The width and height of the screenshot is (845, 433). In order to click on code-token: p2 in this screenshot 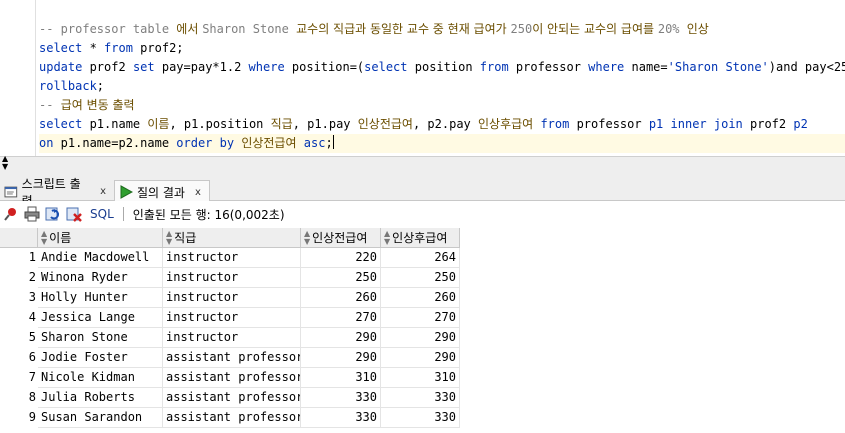, I will do `click(800, 124)`.